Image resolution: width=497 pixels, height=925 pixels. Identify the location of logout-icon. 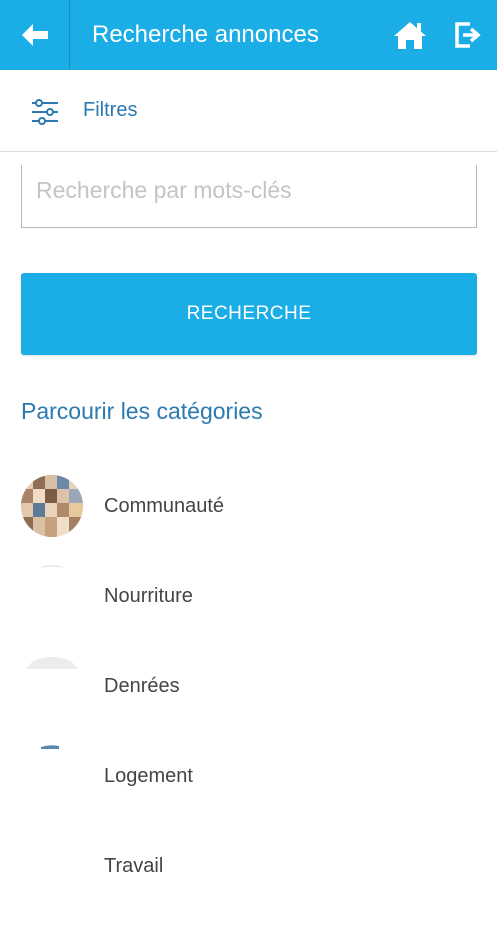
(468, 35).